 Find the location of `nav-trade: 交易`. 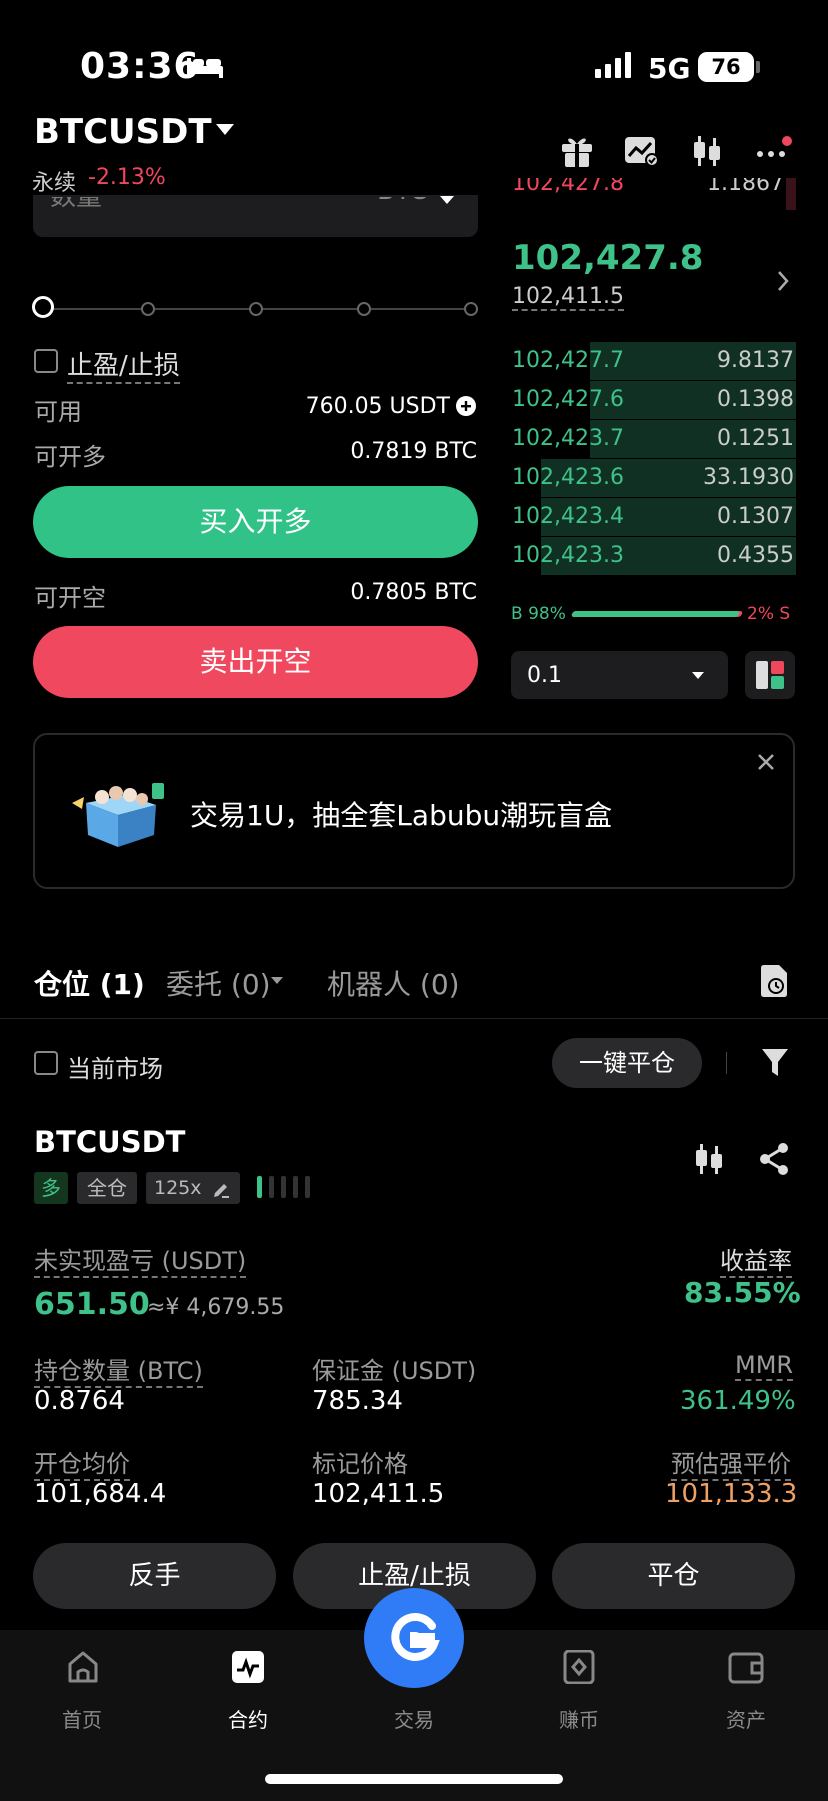

nav-trade: 交易 is located at coordinates (414, 1718).